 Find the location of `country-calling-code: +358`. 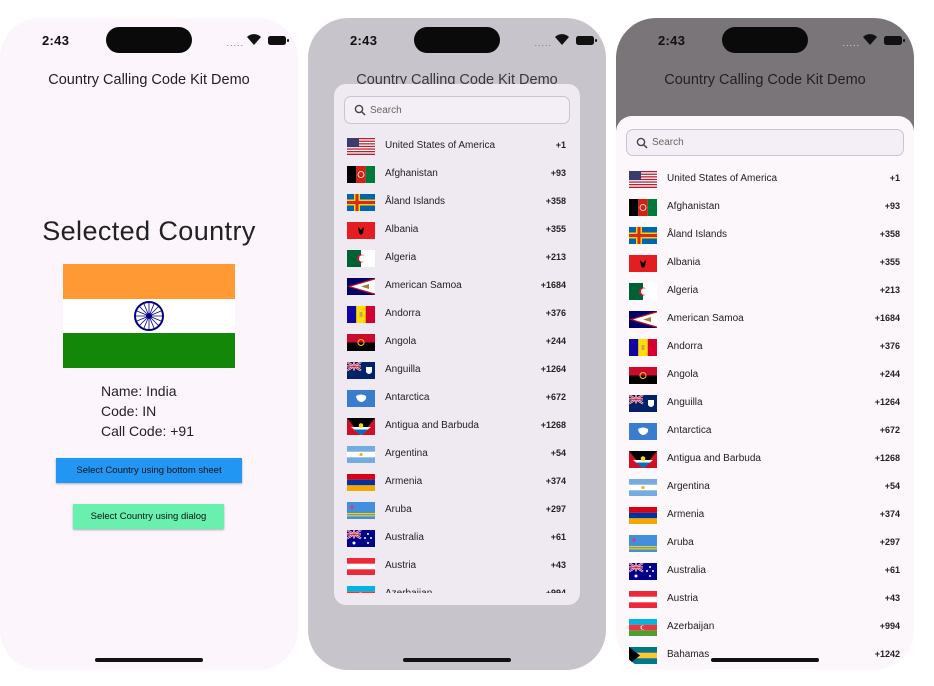

country-calling-code: +358 is located at coordinates (555, 201).